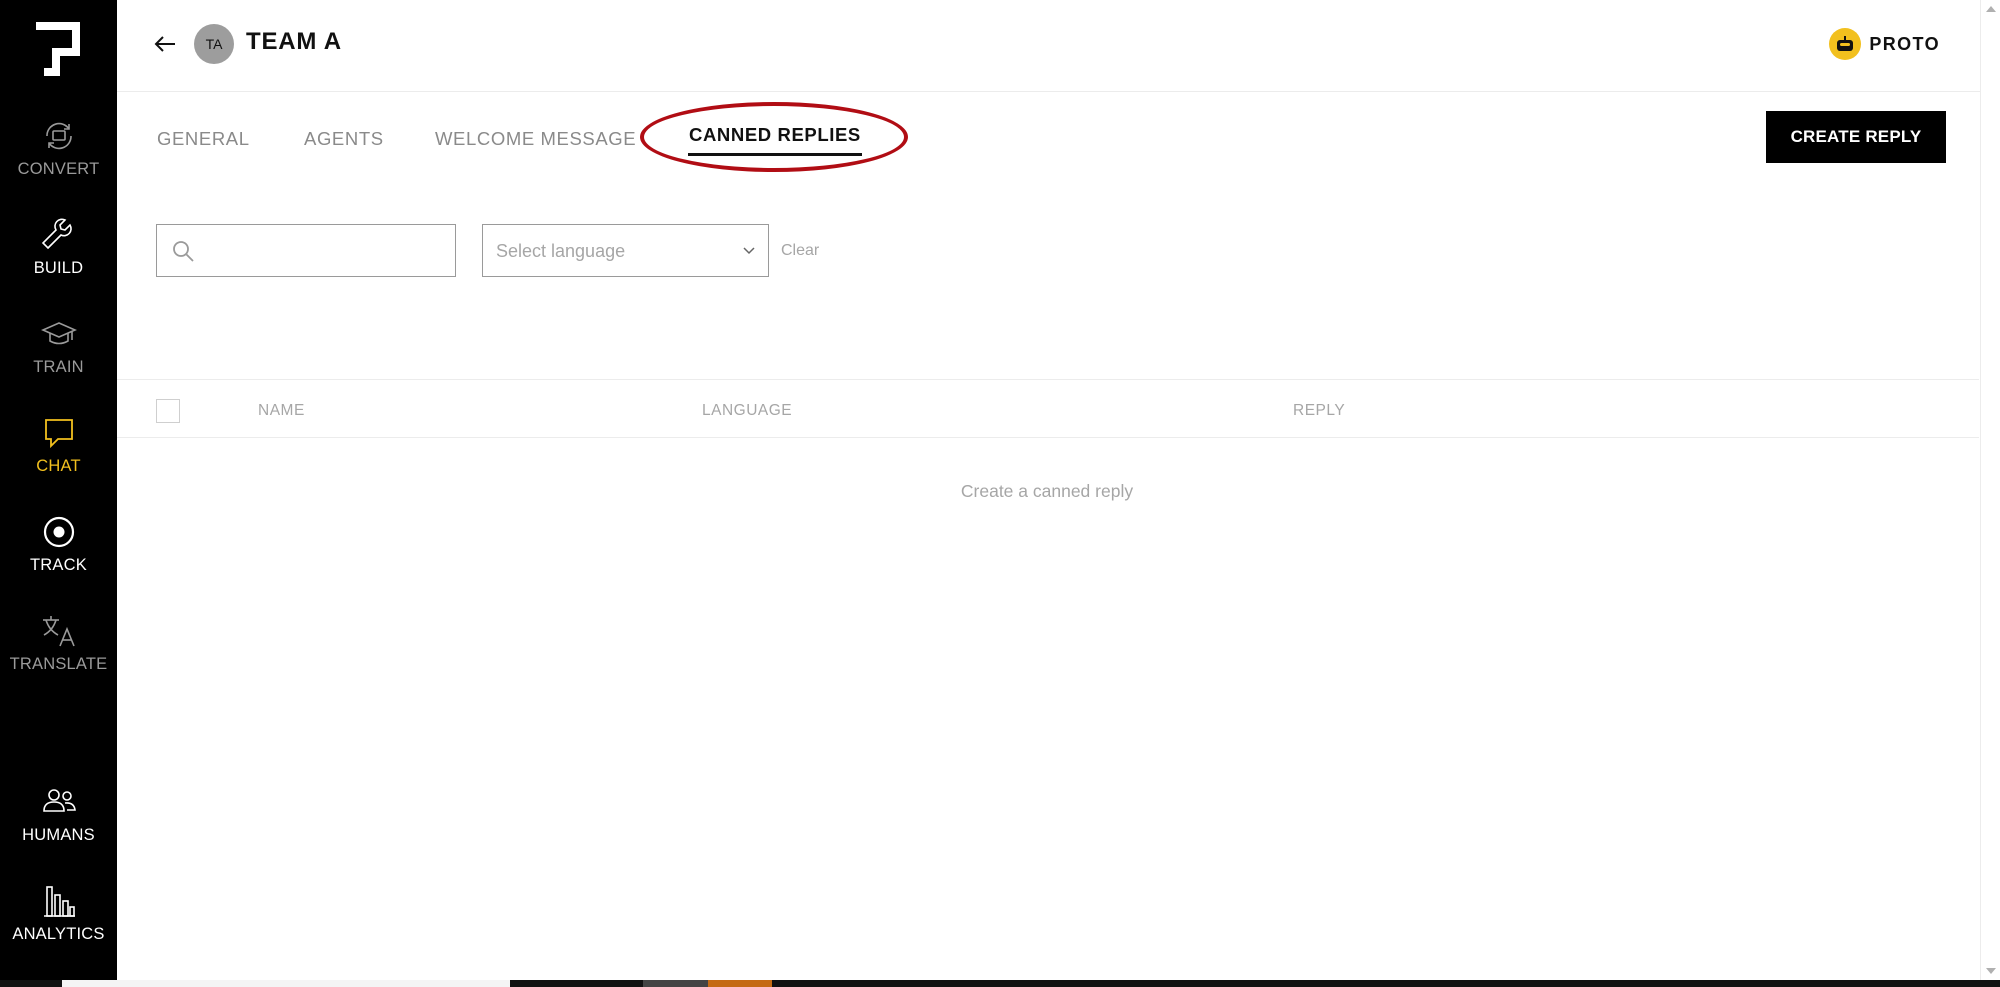 Image resolution: width=2000 pixels, height=987 pixels. Describe the element at coordinates (775, 154) in the screenshot. I see `active-tab-indicator` at that location.